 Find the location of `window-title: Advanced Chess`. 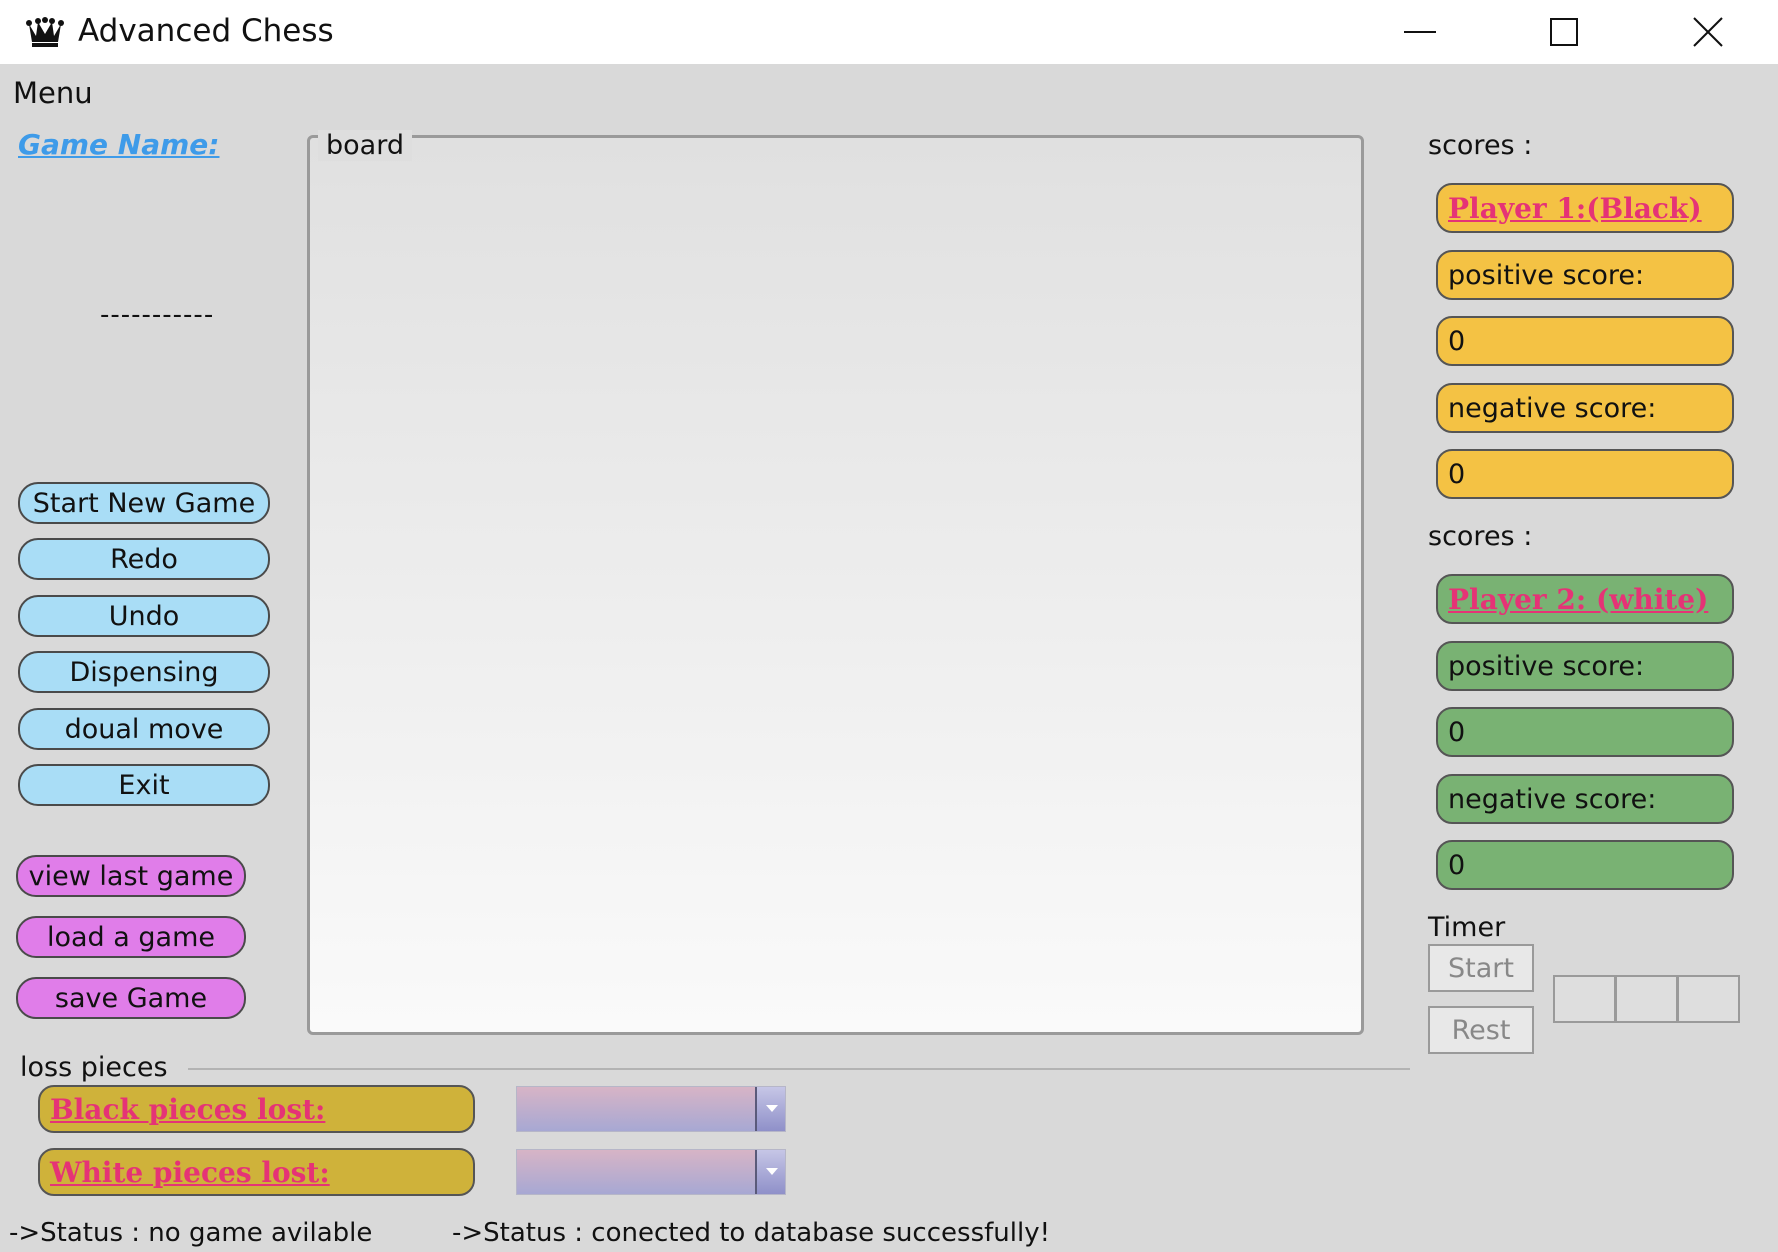

window-title: Advanced Chess is located at coordinates (206, 31).